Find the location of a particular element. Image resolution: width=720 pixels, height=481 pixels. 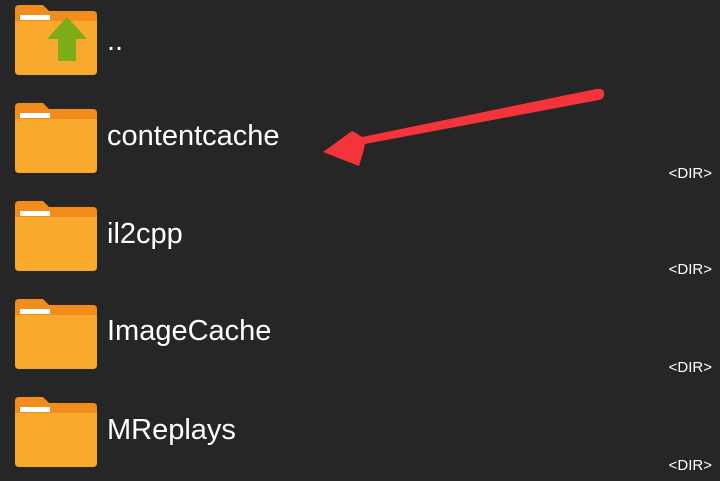

folder-name: MReplays is located at coordinates (171, 430).